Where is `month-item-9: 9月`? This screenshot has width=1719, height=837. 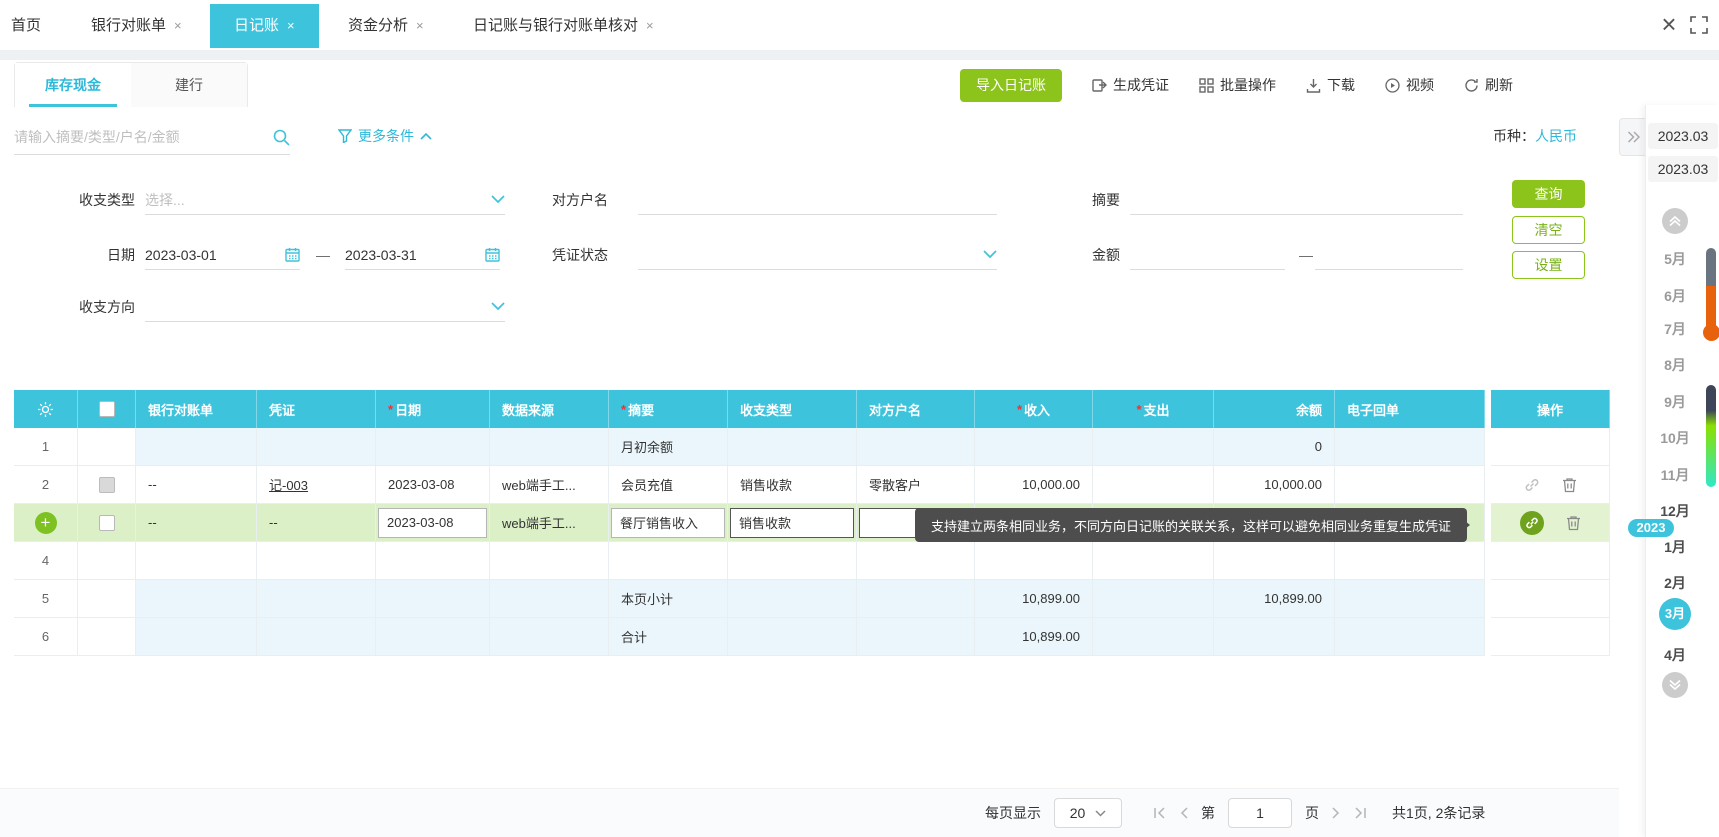 month-item-9: 9月 is located at coordinates (1675, 402).